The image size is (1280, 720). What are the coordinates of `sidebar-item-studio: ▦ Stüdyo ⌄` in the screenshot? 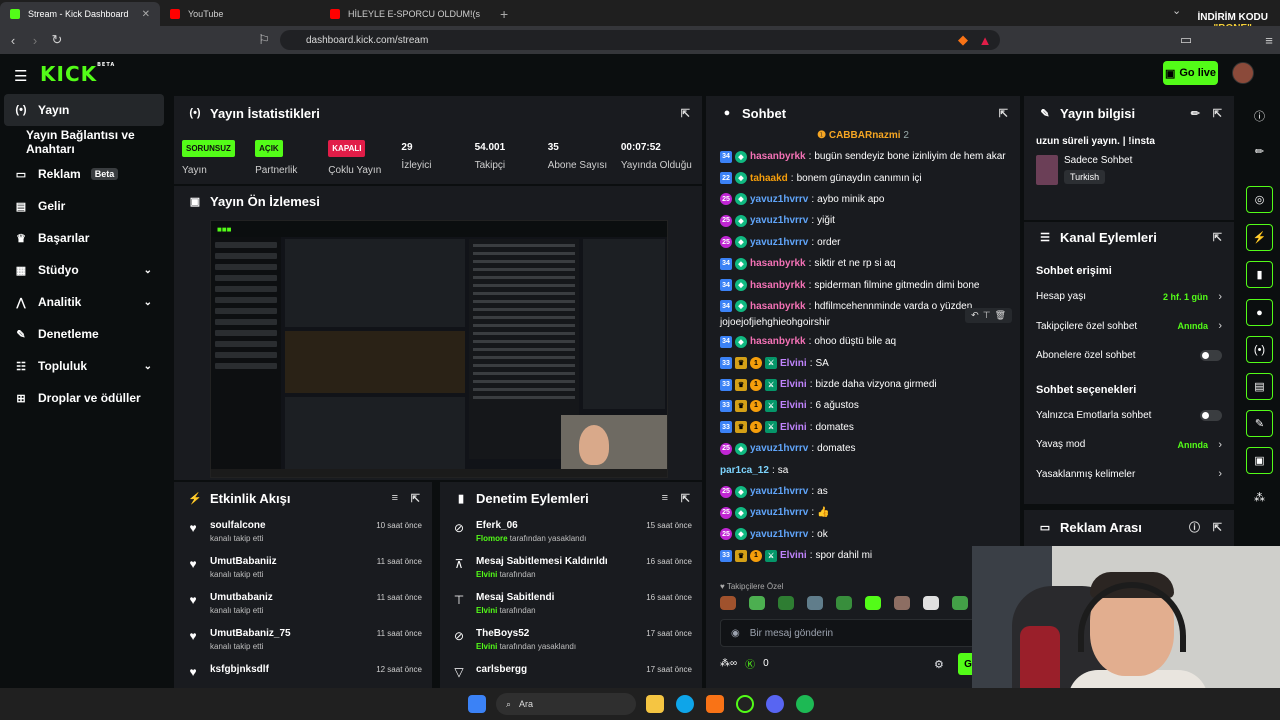 It's located at (85, 270).